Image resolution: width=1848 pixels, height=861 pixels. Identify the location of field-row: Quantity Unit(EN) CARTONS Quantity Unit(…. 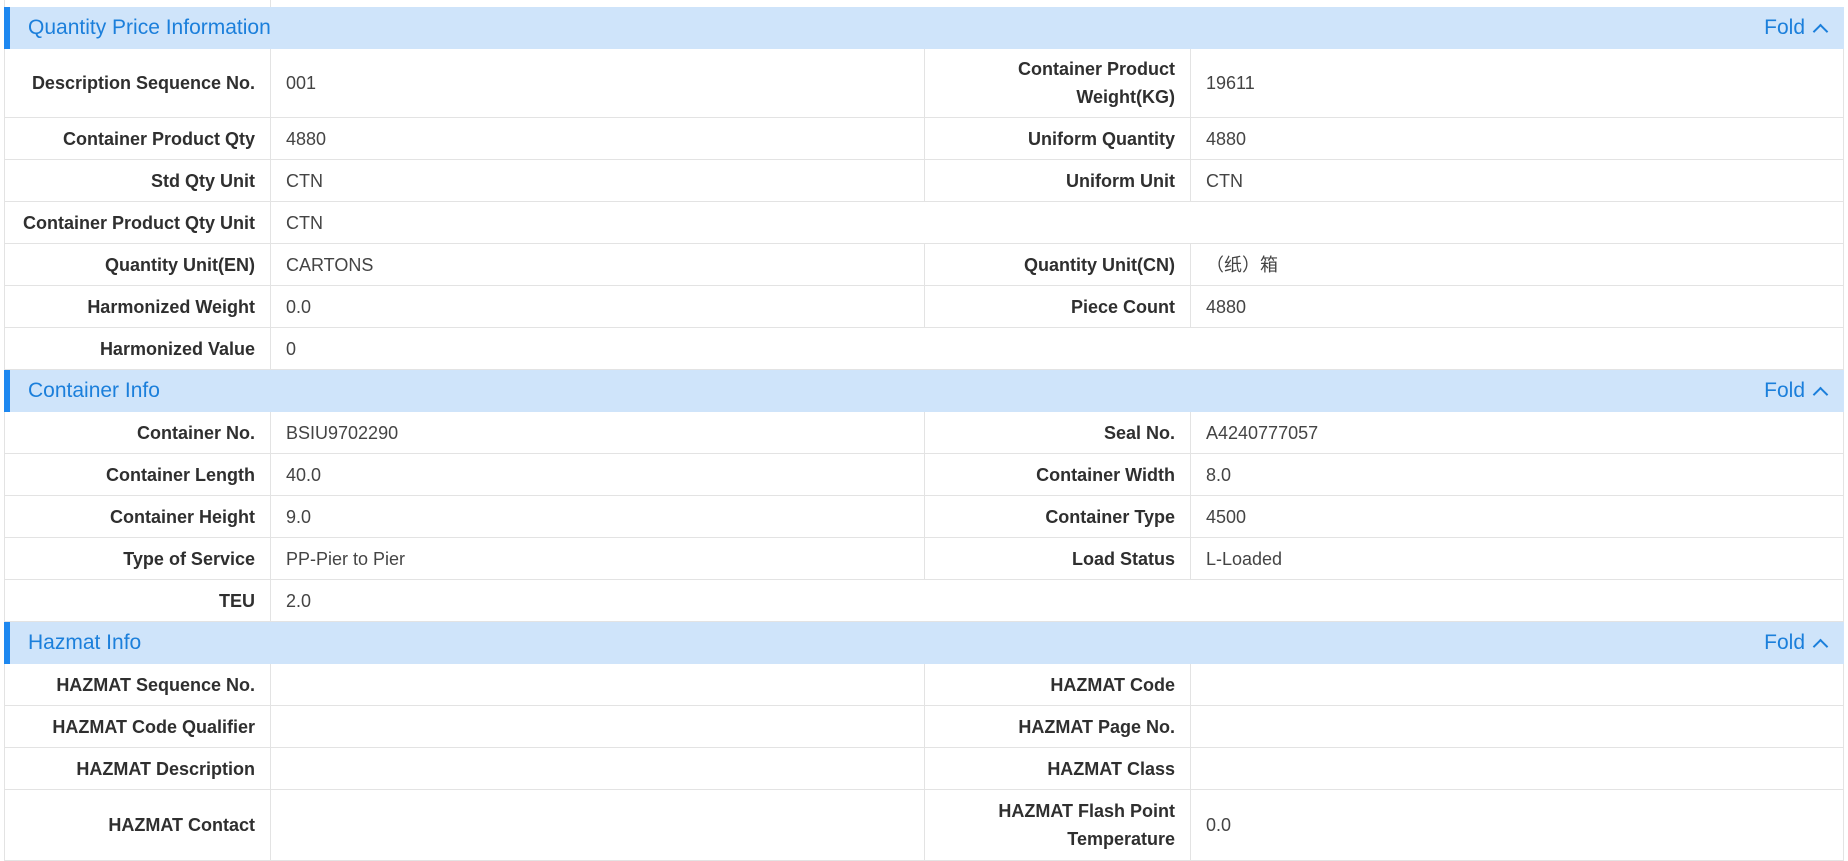
(924, 265).